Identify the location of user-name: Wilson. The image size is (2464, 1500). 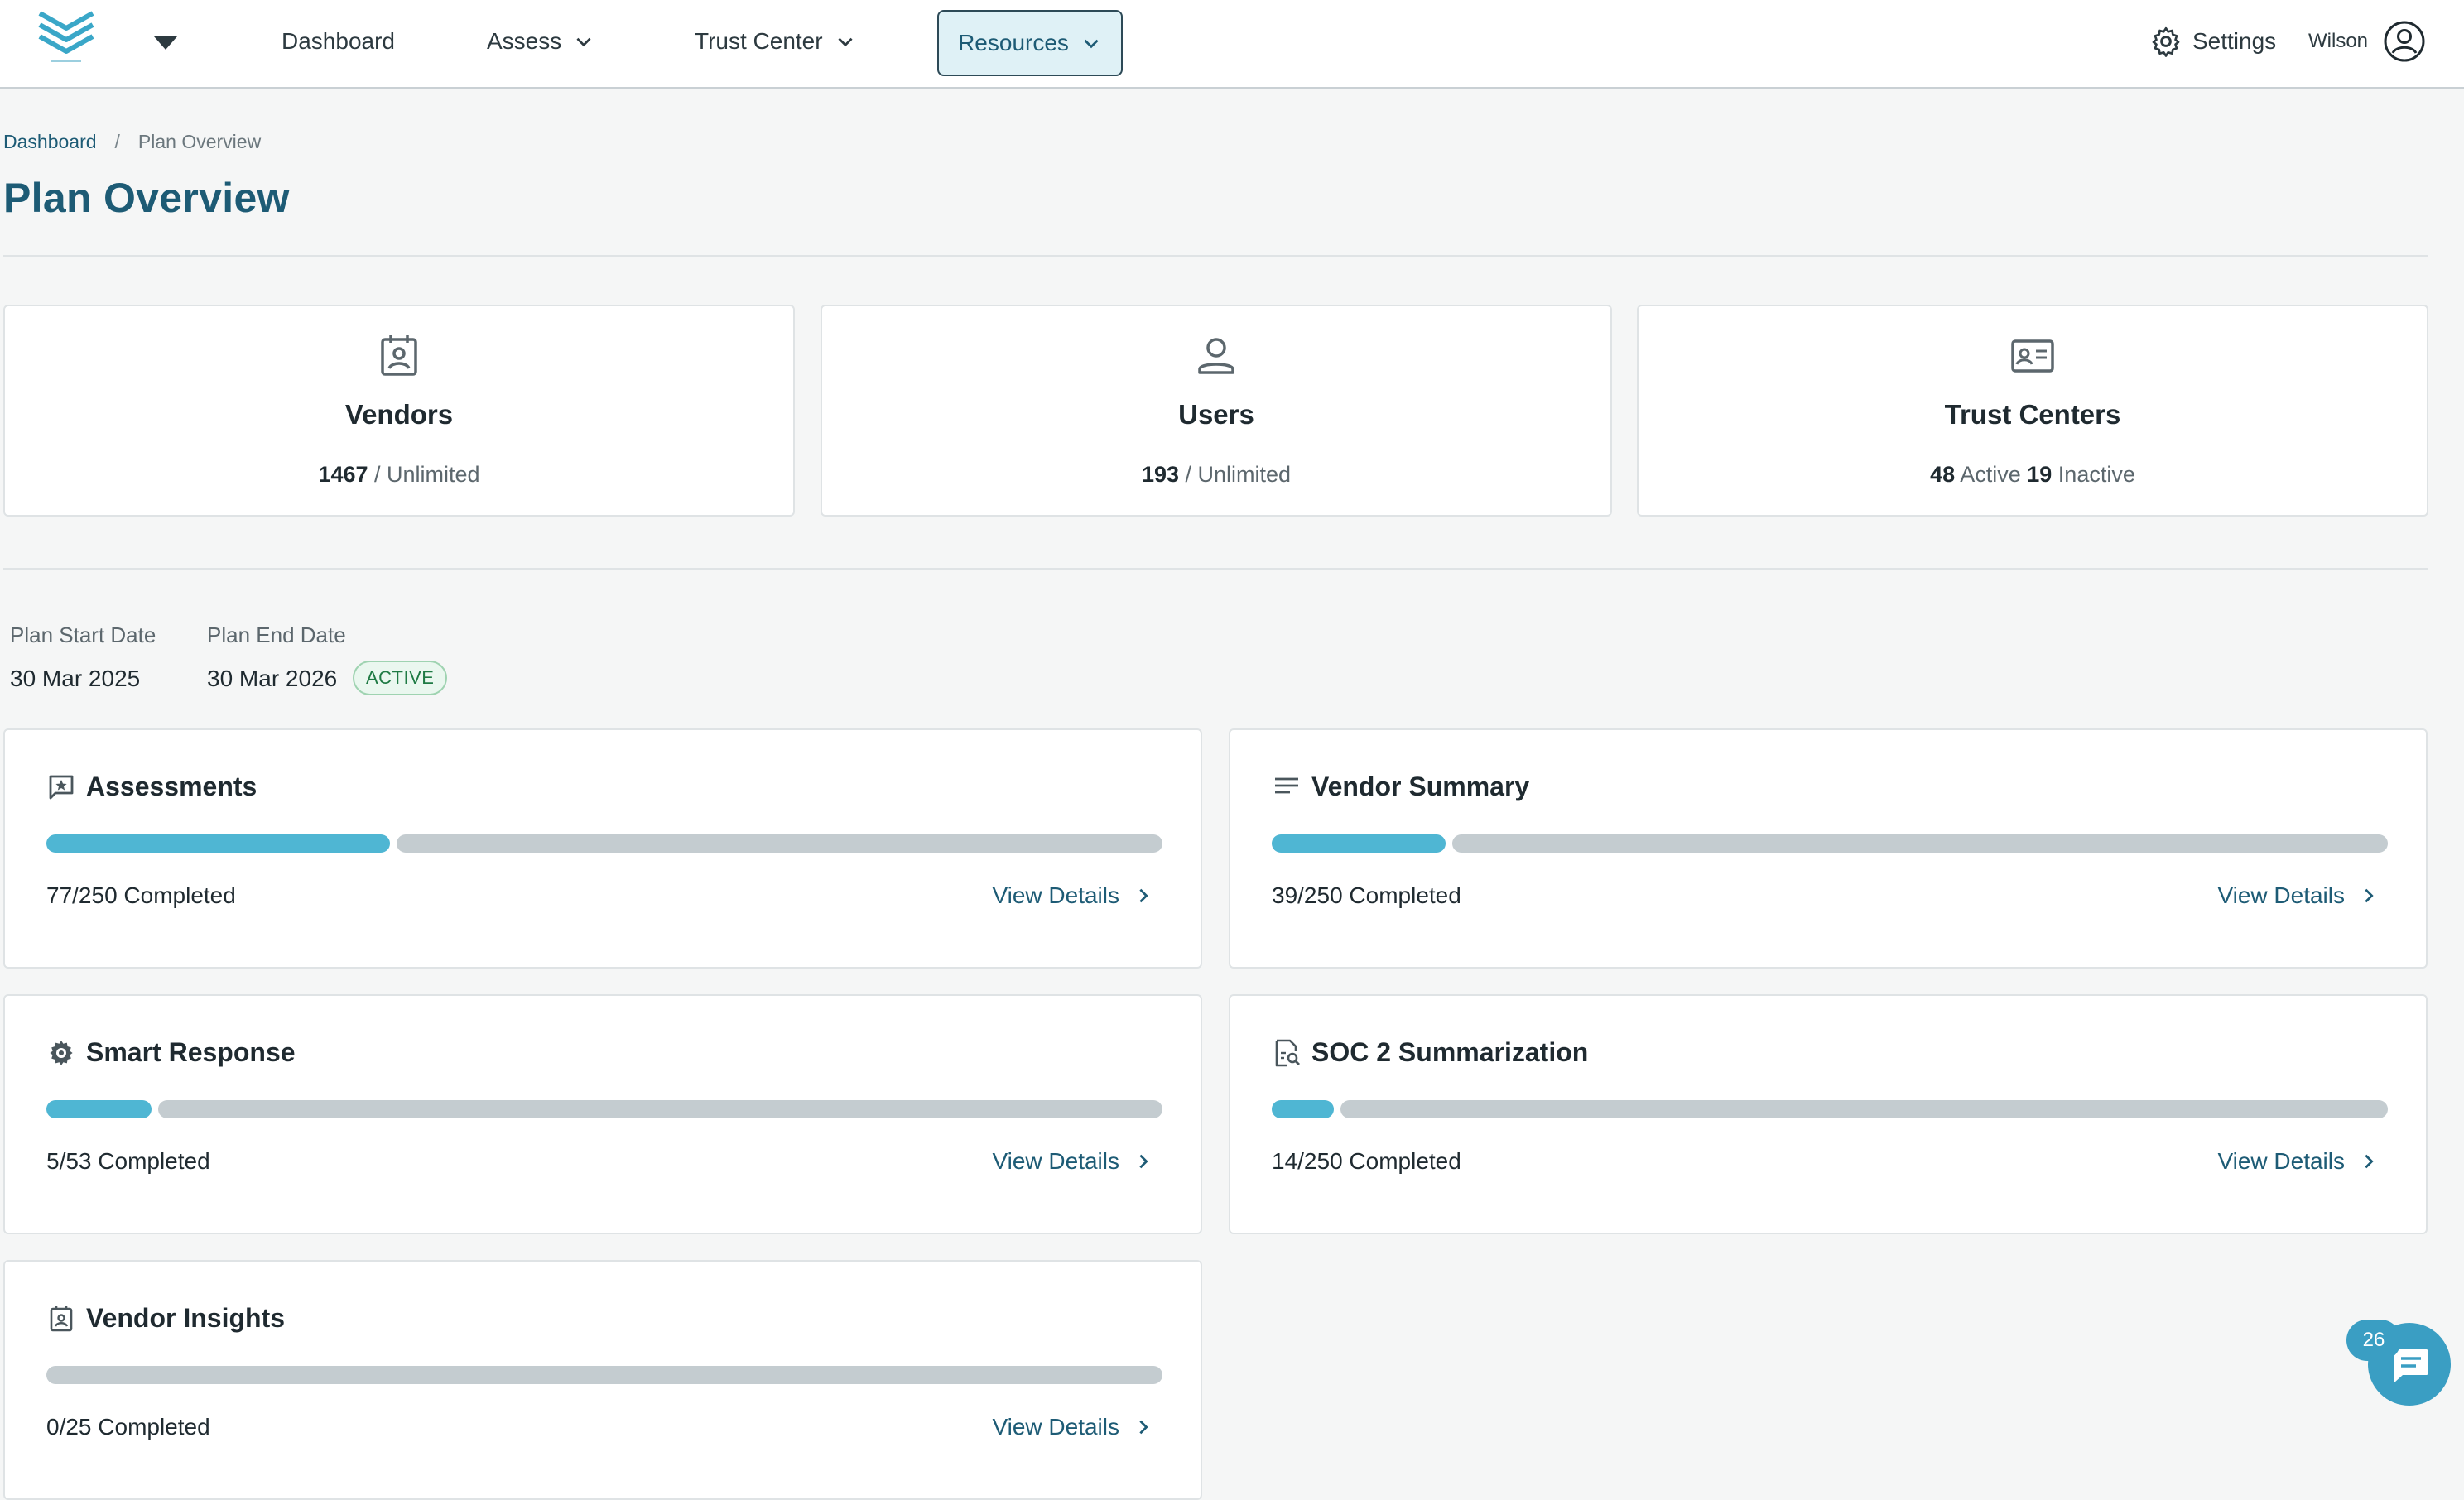
(2338, 41).